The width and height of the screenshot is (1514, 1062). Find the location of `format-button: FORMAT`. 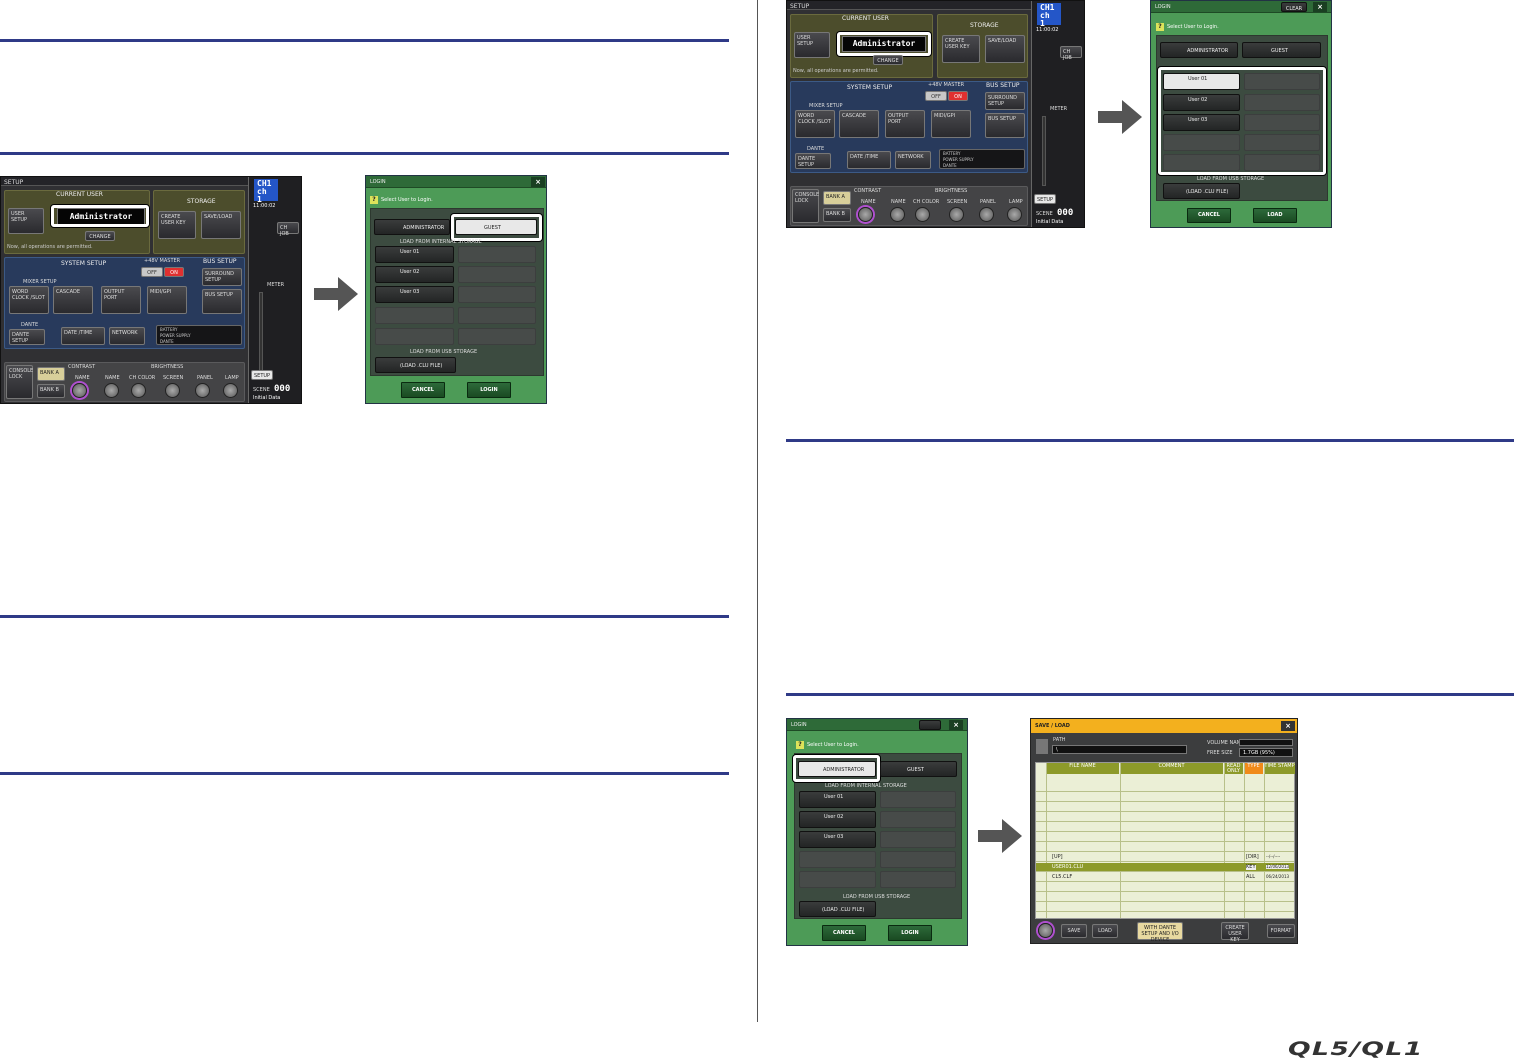

format-button: FORMAT is located at coordinates (1281, 931).